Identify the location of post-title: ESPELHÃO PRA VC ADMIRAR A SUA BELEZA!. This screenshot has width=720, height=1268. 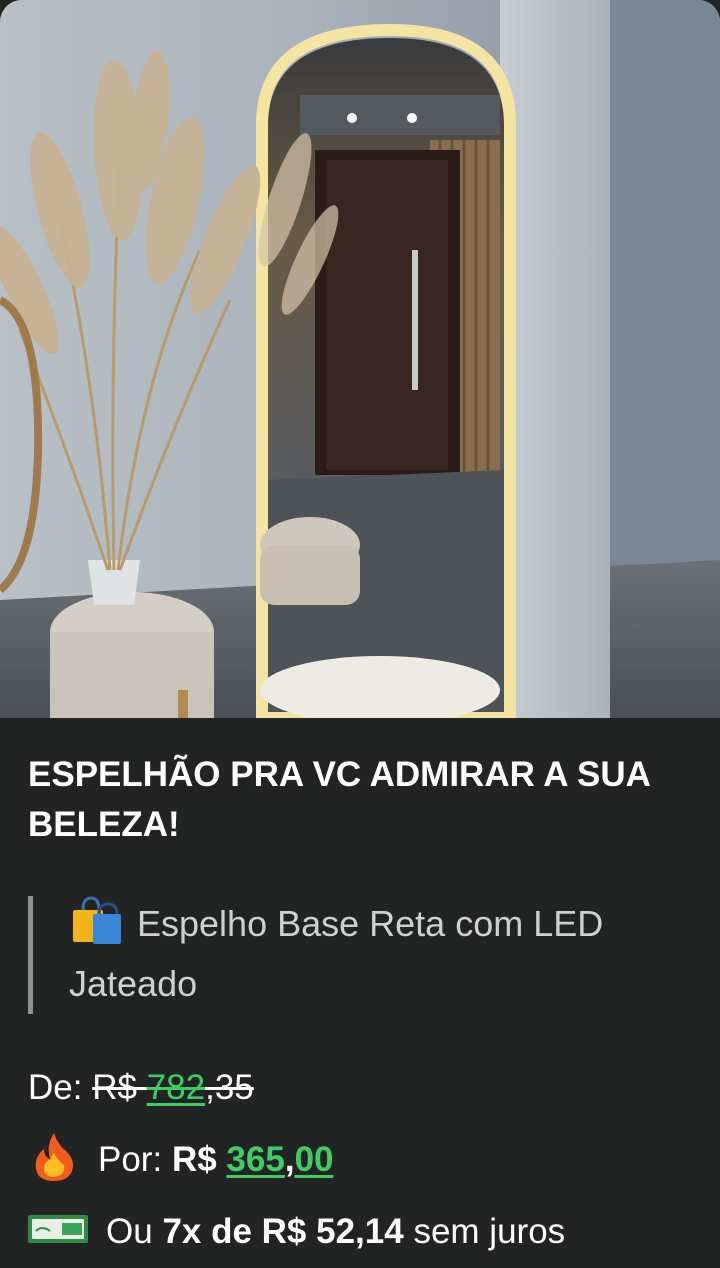
(339, 799).